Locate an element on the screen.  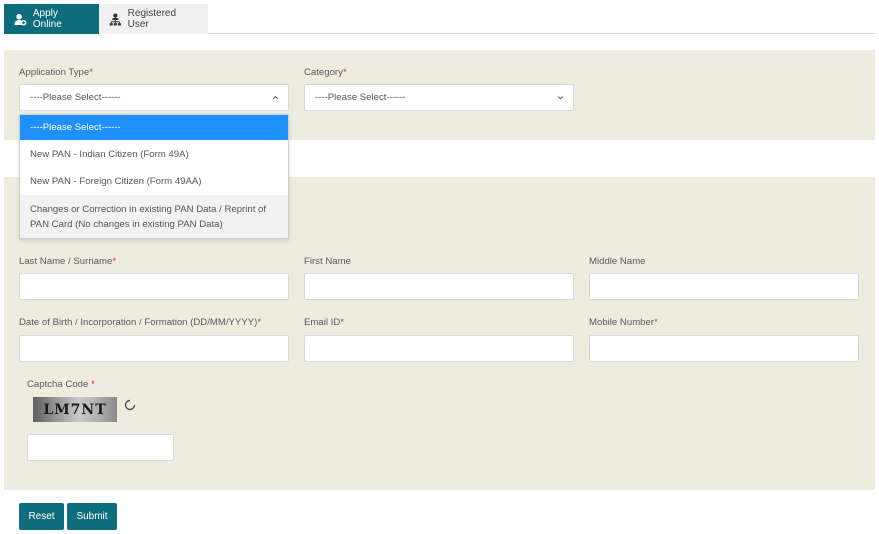
user-plus-icon is located at coordinates (20, 19).